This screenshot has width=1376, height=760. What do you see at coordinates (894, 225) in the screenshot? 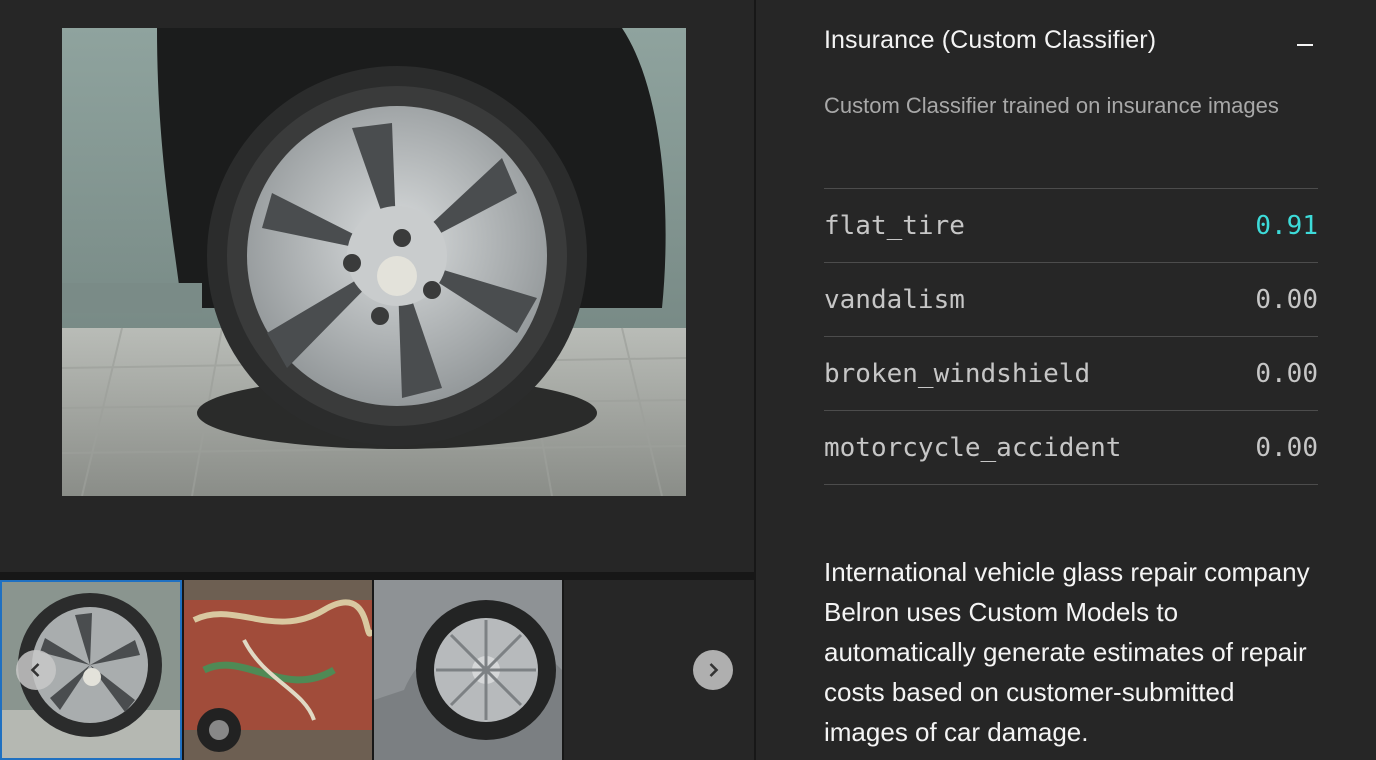
I see `result-label: flat_tire` at bounding box center [894, 225].